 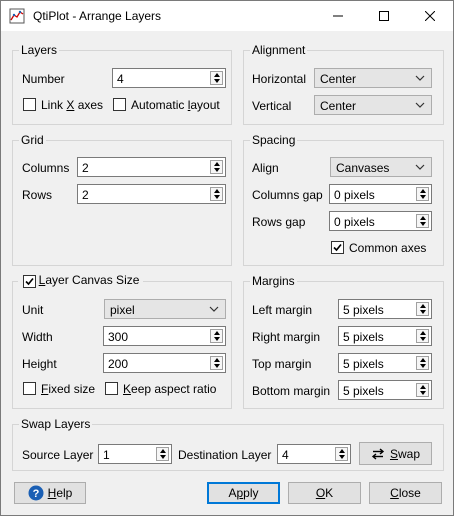 What do you see at coordinates (39, 50) in the screenshot?
I see `layers-group-title: Layers` at bounding box center [39, 50].